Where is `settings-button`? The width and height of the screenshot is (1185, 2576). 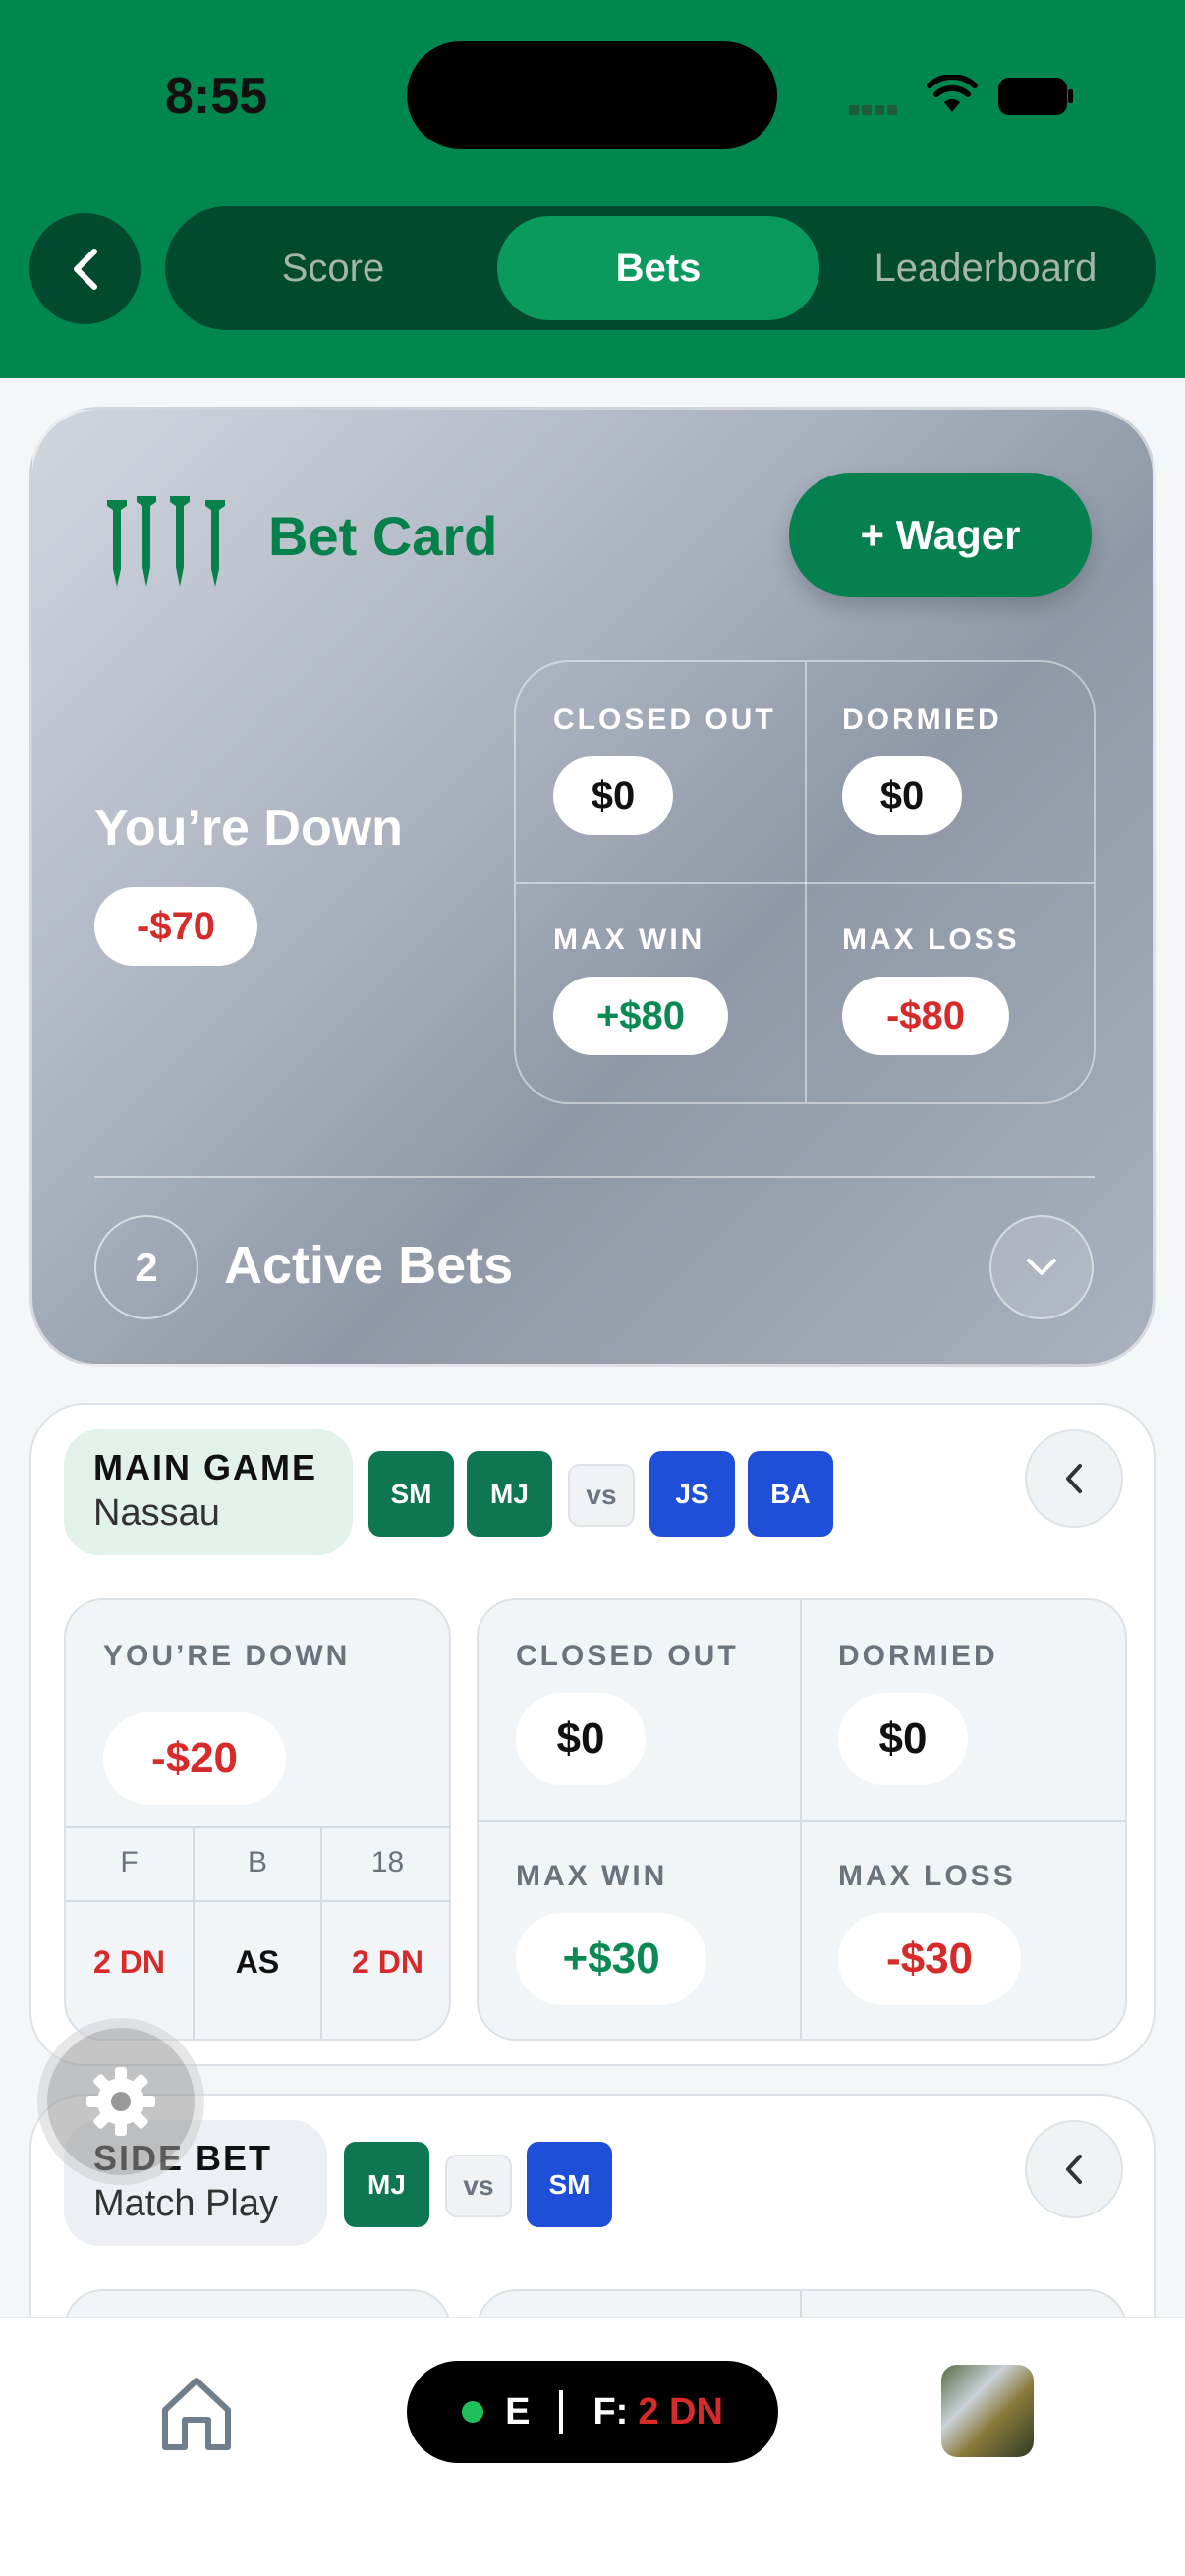
settings-button is located at coordinates (121, 2101).